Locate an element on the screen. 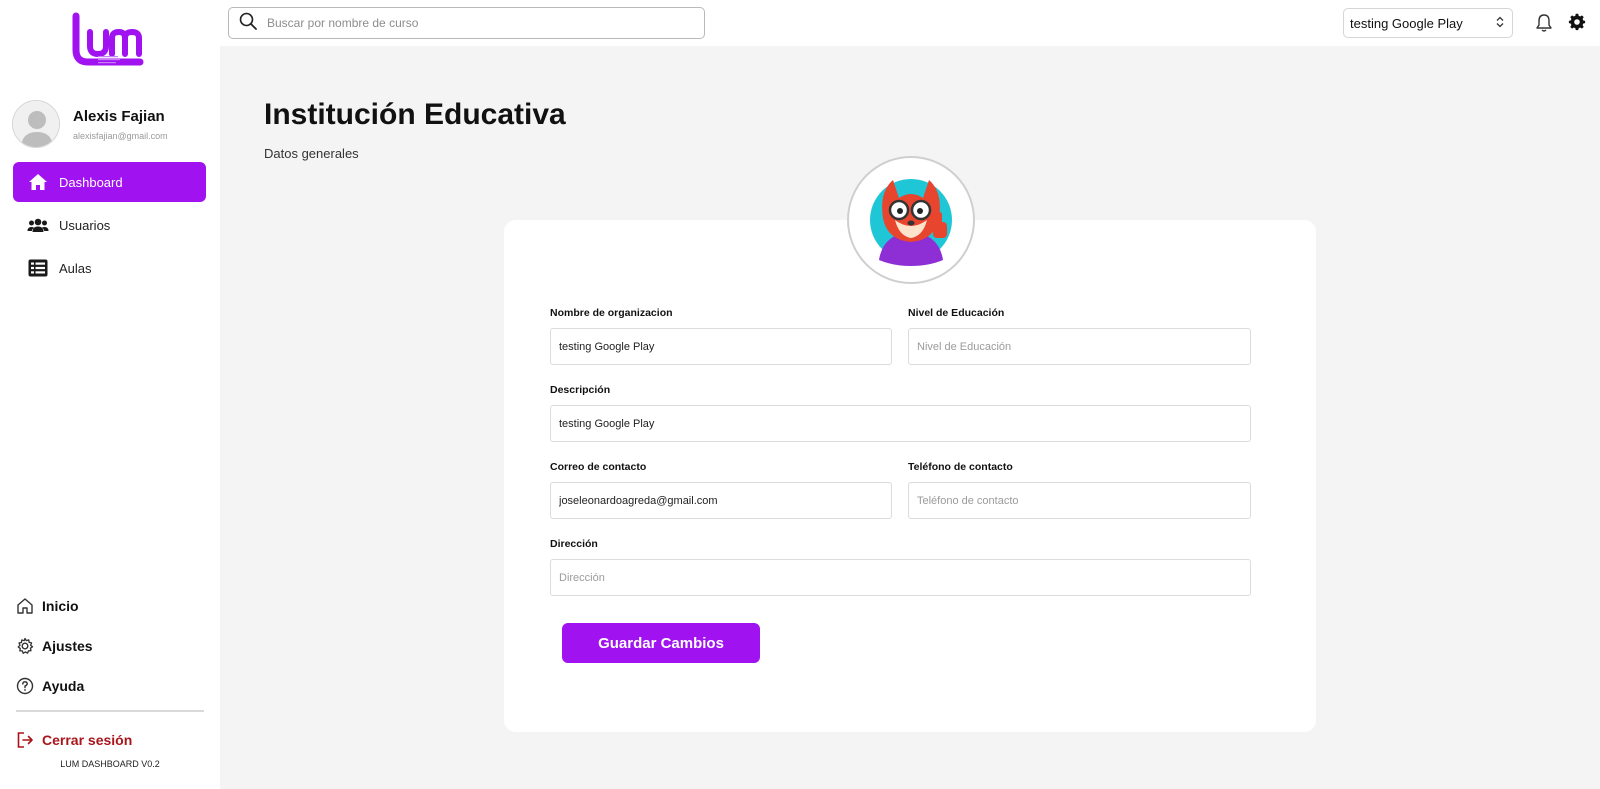 This screenshot has width=1600, height=789. description-label: Descripción is located at coordinates (580, 390).